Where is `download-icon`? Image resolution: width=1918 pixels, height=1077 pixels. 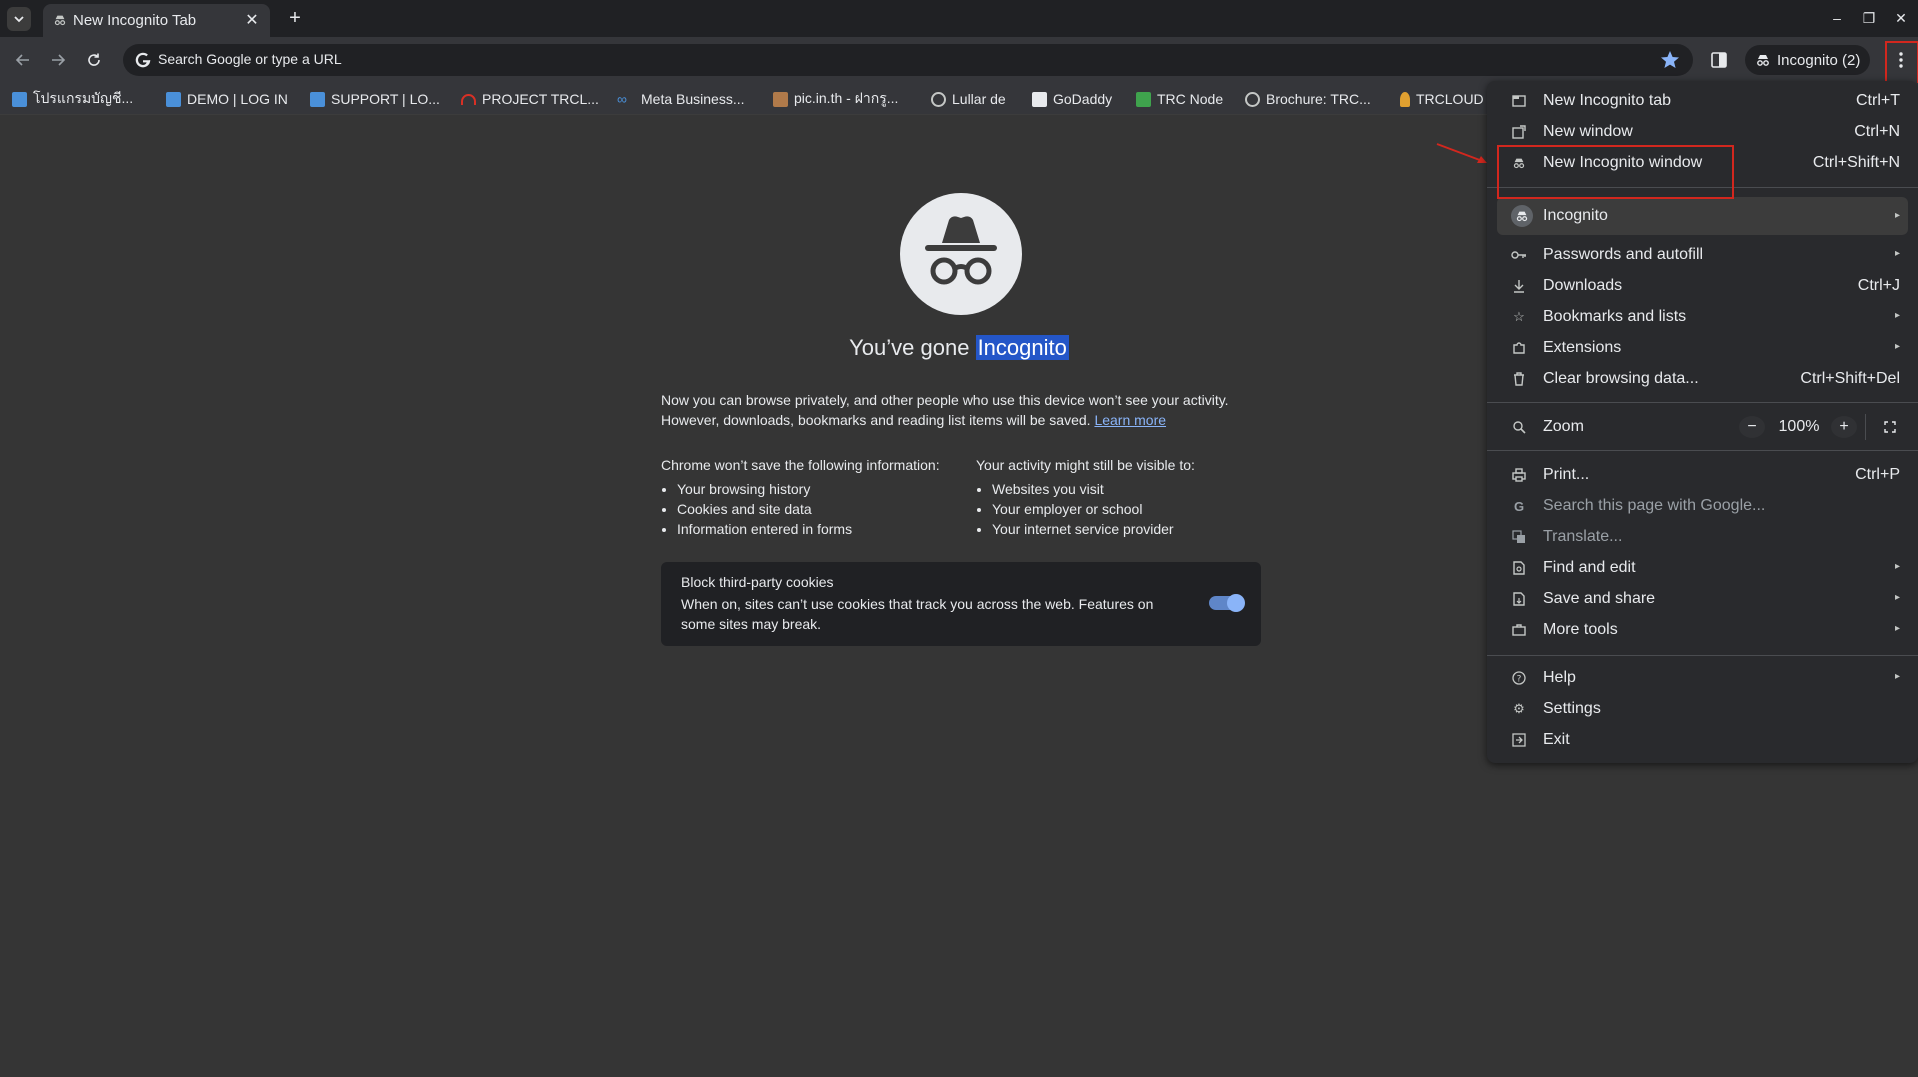 download-icon is located at coordinates (1519, 286).